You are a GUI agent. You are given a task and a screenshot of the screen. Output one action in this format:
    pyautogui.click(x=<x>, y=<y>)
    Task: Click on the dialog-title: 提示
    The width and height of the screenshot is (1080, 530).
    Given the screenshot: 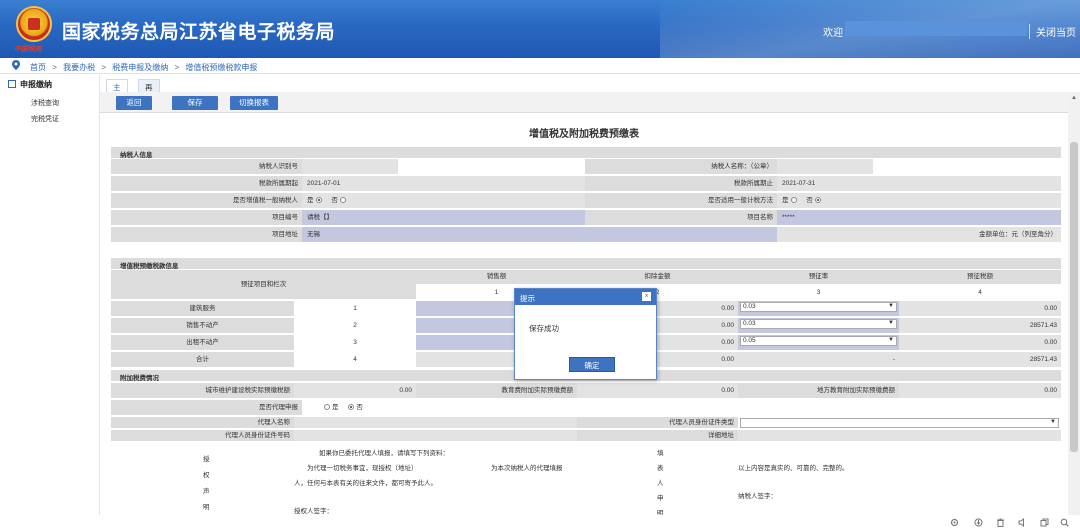 What is the action you would take?
    pyautogui.click(x=527, y=298)
    